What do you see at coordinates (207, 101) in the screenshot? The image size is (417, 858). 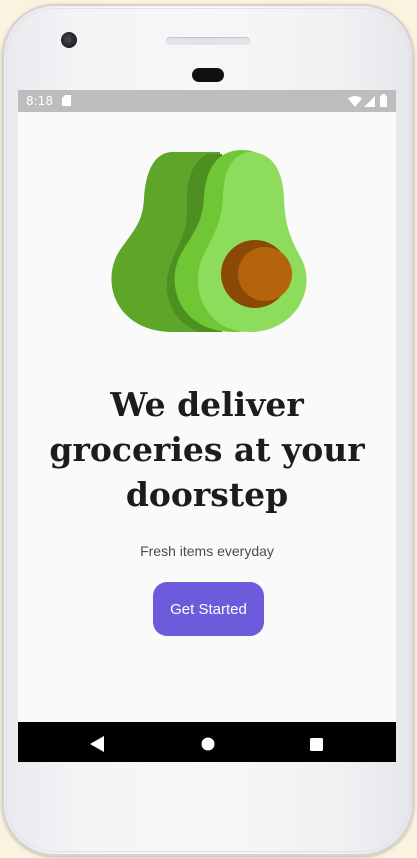 I see `status-bar: 8:18` at bounding box center [207, 101].